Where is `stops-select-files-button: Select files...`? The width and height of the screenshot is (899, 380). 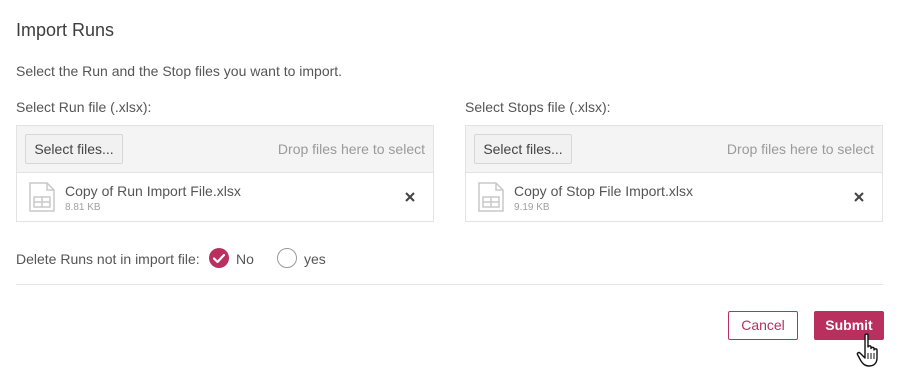 stops-select-files-button: Select files... is located at coordinates (523, 149).